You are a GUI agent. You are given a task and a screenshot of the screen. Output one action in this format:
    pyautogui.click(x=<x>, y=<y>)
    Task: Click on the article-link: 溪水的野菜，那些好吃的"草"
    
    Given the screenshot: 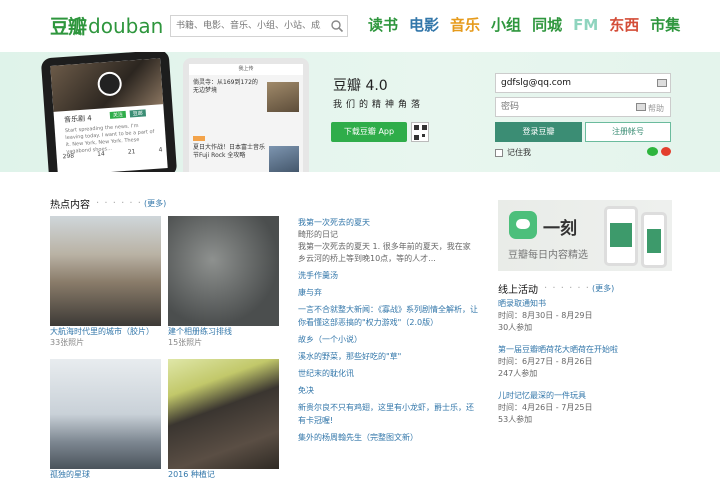 What is the action you would take?
    pyautogui.click(x=388, y=356)
    